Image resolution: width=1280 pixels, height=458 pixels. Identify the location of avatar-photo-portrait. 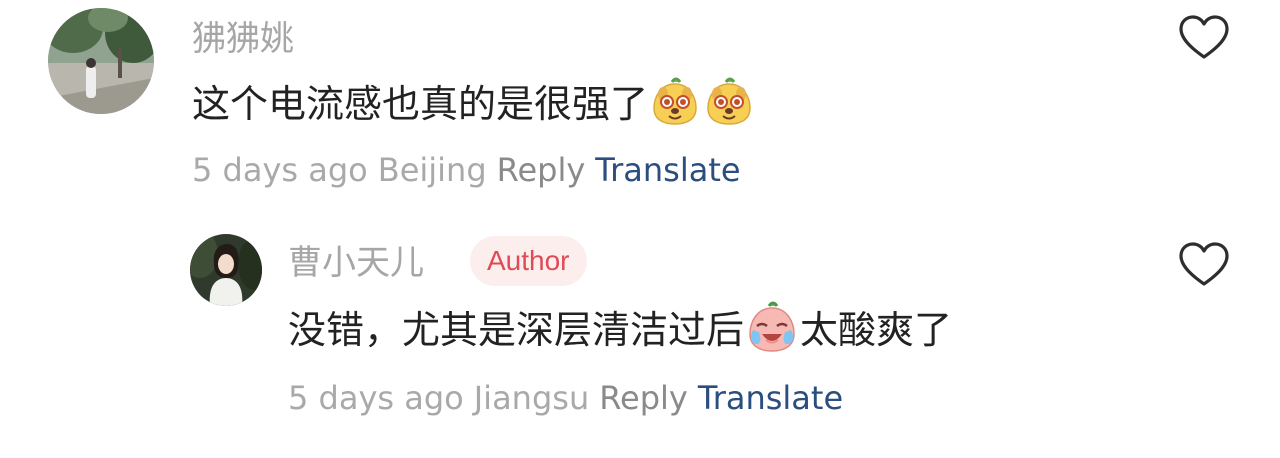
(226, 270).